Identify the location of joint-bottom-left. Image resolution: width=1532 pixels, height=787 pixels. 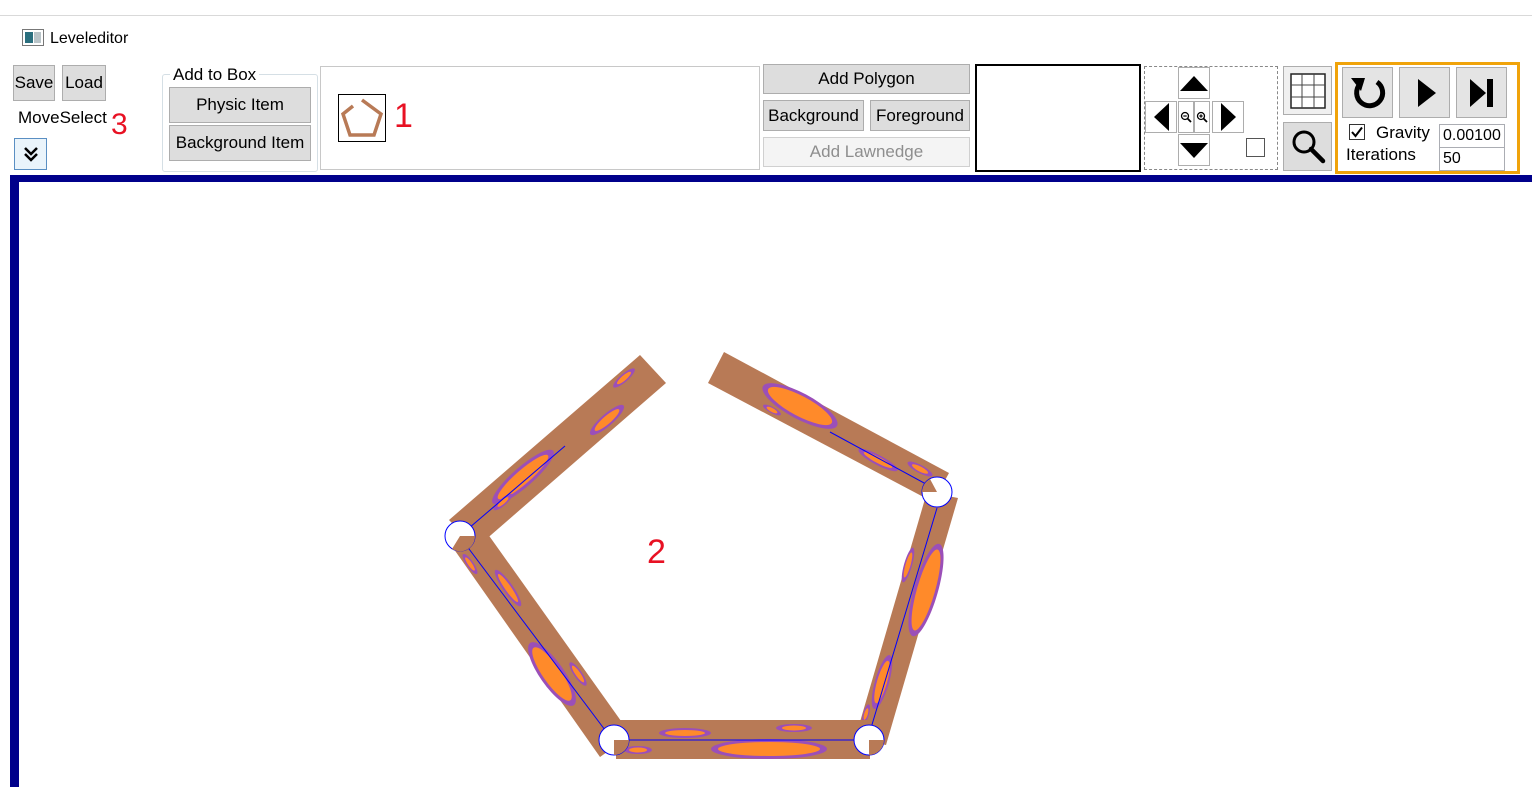
(614, 740).